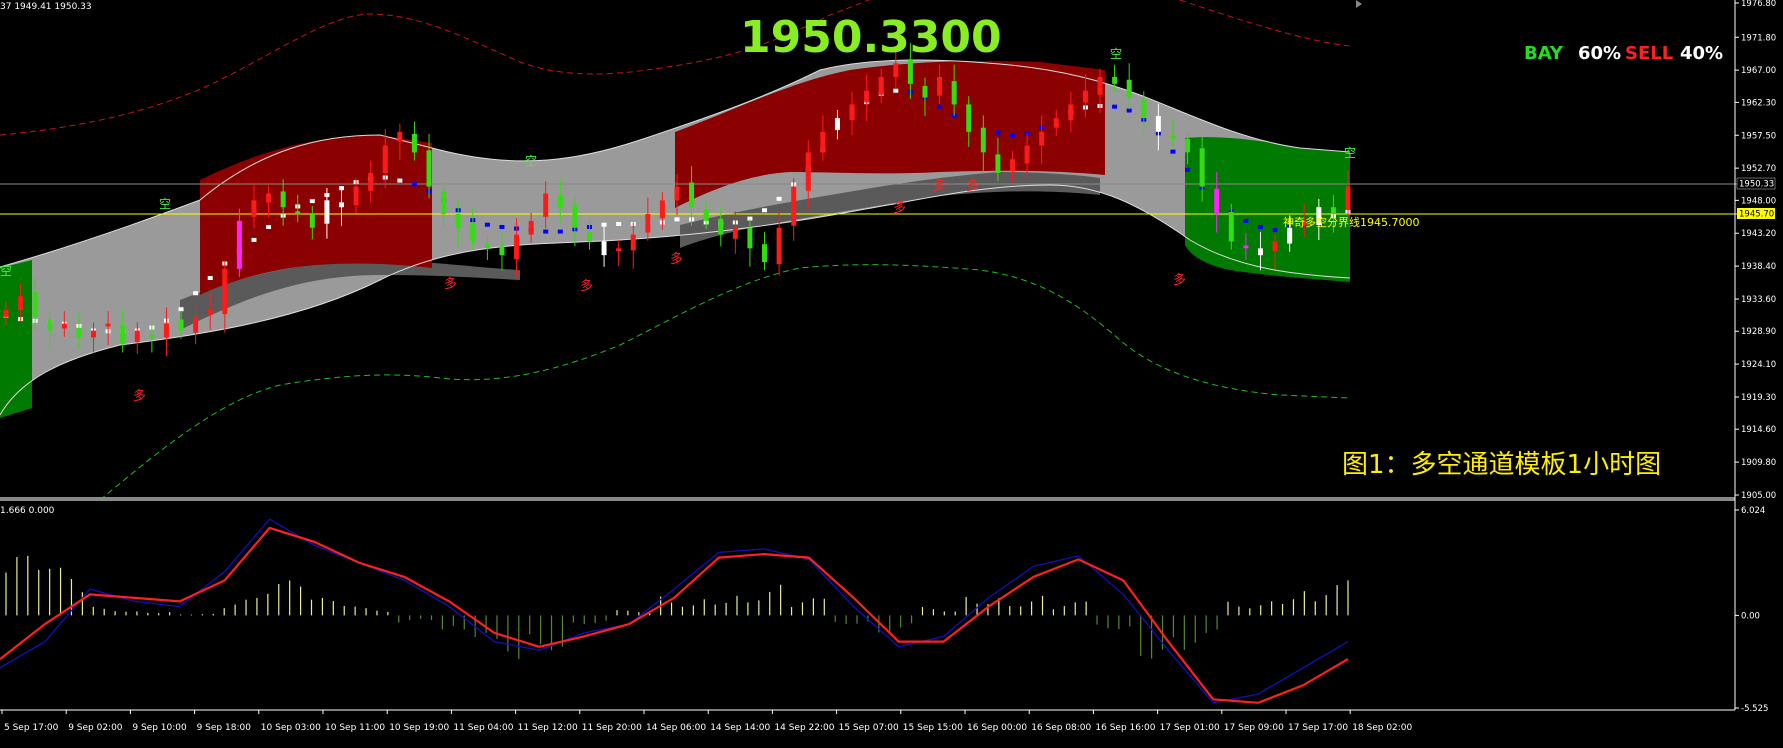  What do you see at coordinates (740, 728) in the screenshot?
I see `time-tick-label: 14 Sep 14:00` at bounding box center [740, 728].